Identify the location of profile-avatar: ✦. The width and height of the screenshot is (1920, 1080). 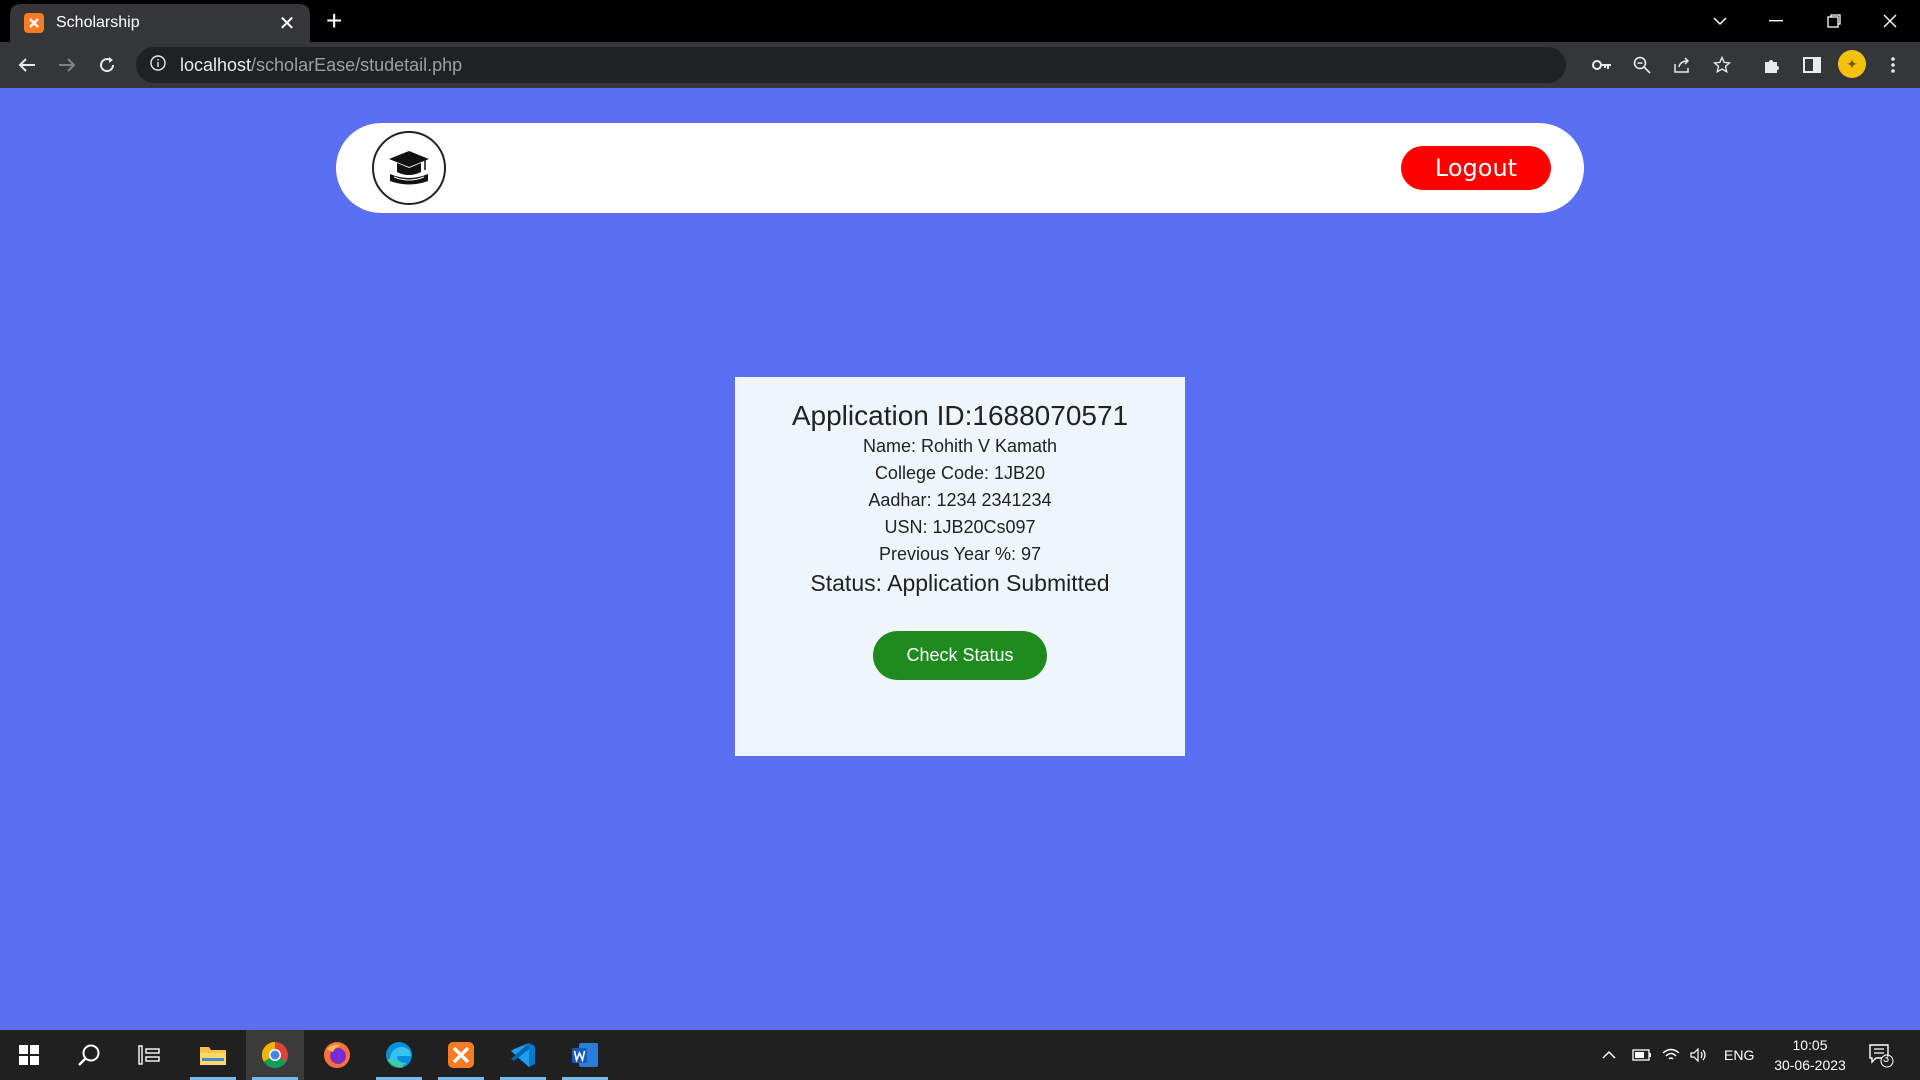
(1852, 64).